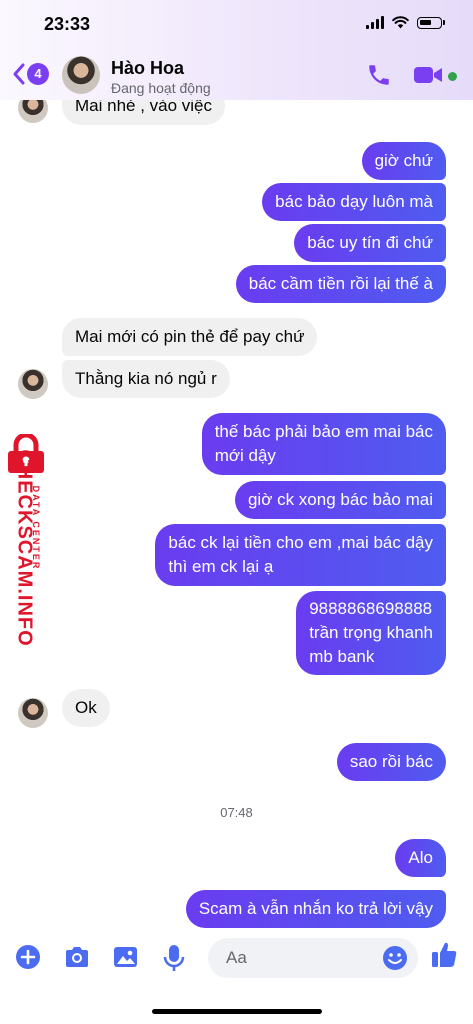 The width and height of the screenshot is (473, 1024). I want to click on cellular-signal-icon, so click(375, 22).